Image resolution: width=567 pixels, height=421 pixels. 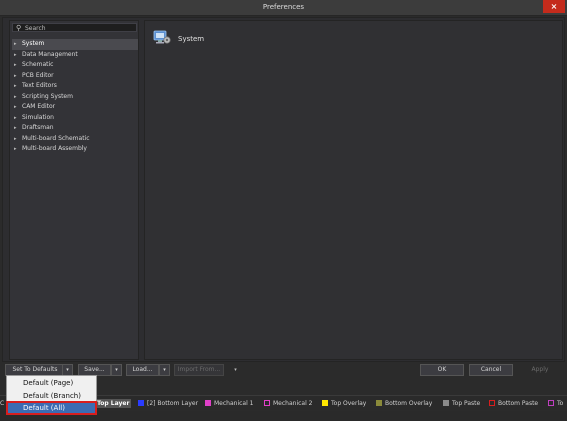 What do you see at coordinates (75, 65) in the screenshot?
I see `tree-item-schematic: ▸ Schematic` at bounding box center [75, 65].